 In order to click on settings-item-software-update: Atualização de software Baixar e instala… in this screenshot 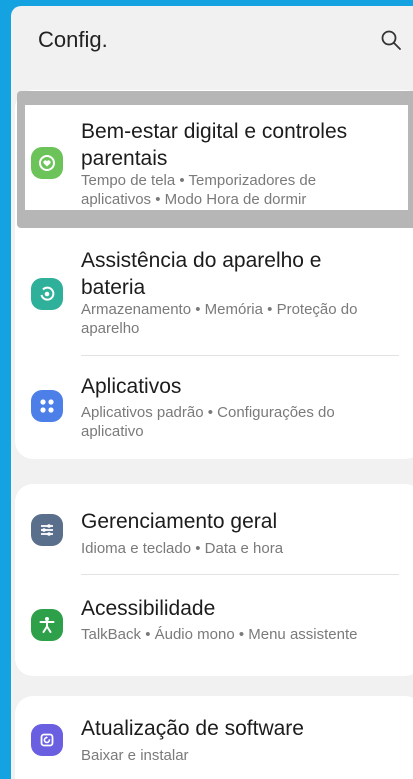, I will do `click(212, 741)`.